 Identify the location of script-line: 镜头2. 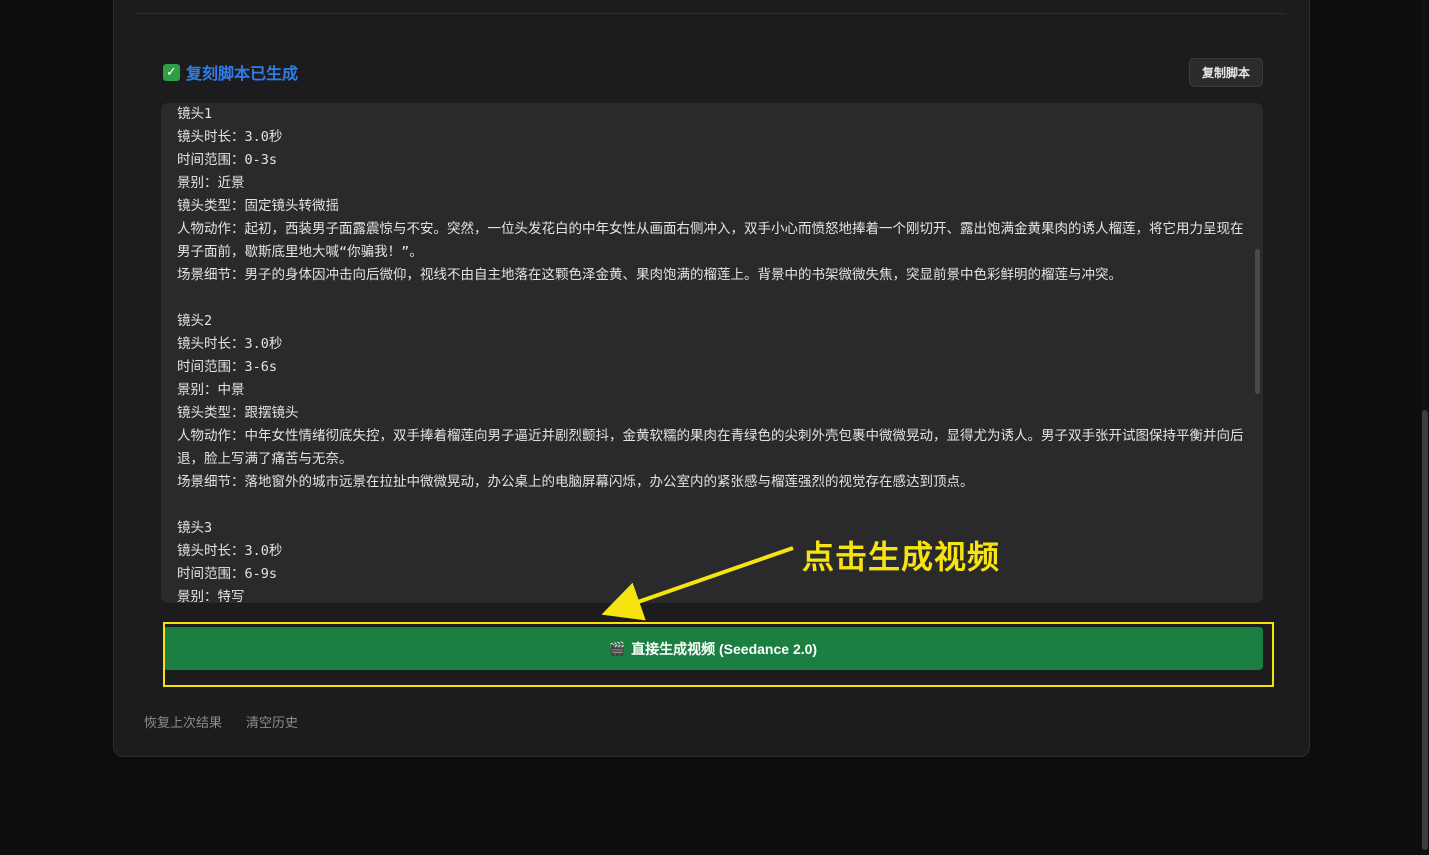
(195, 321).